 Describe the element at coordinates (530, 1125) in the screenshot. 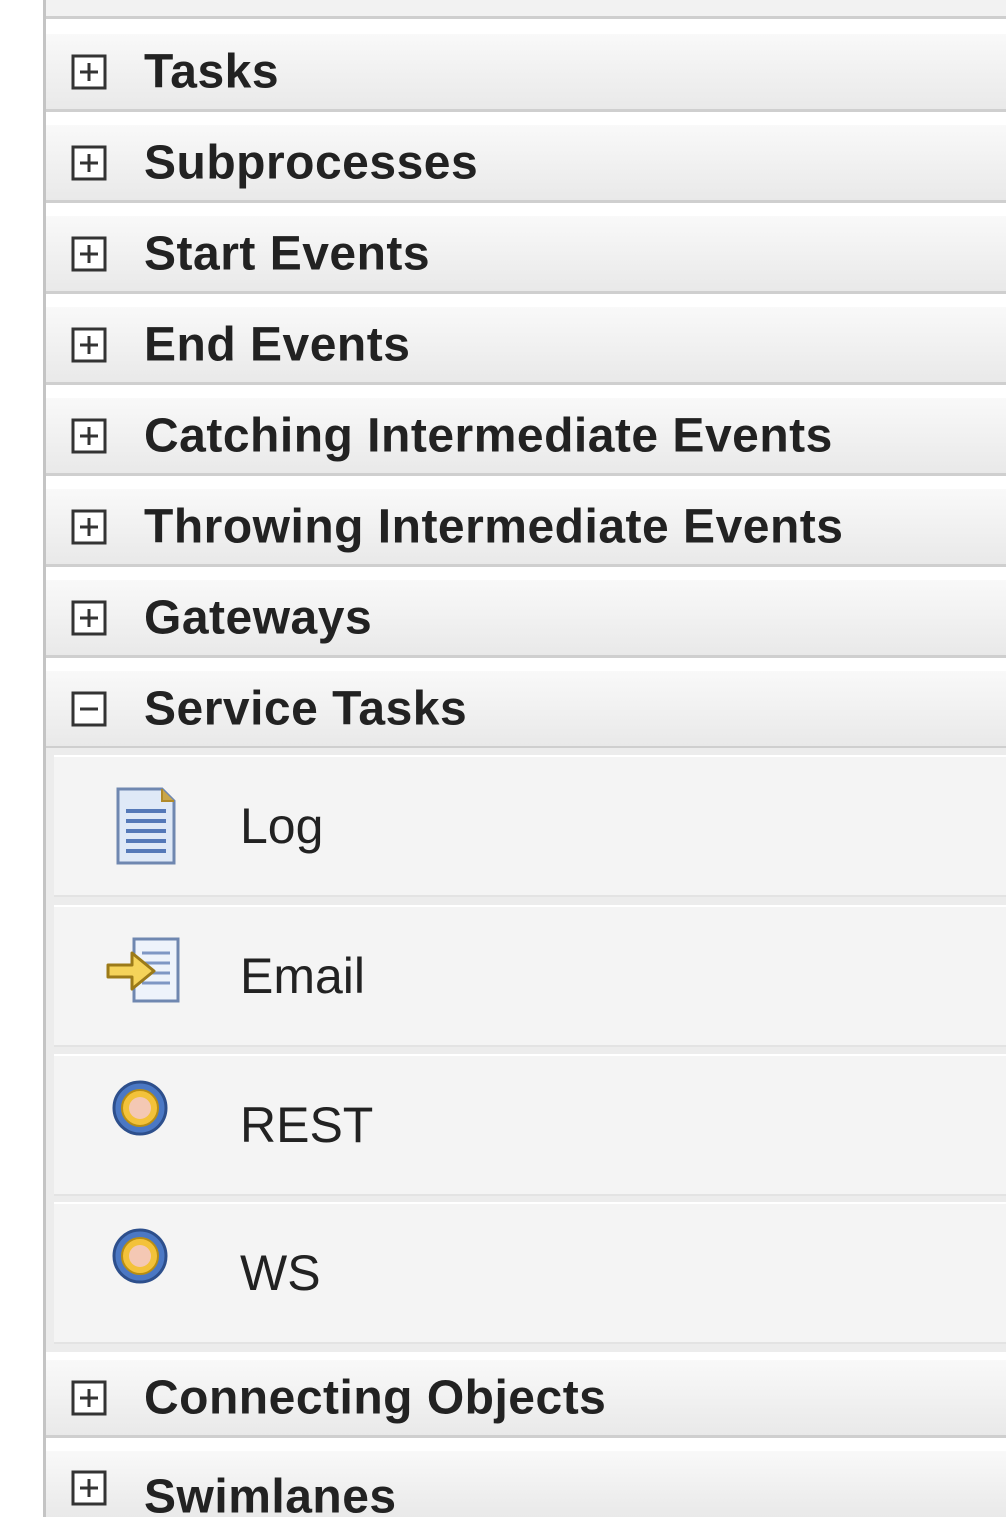

I see `tool-rest: REST` at that location.